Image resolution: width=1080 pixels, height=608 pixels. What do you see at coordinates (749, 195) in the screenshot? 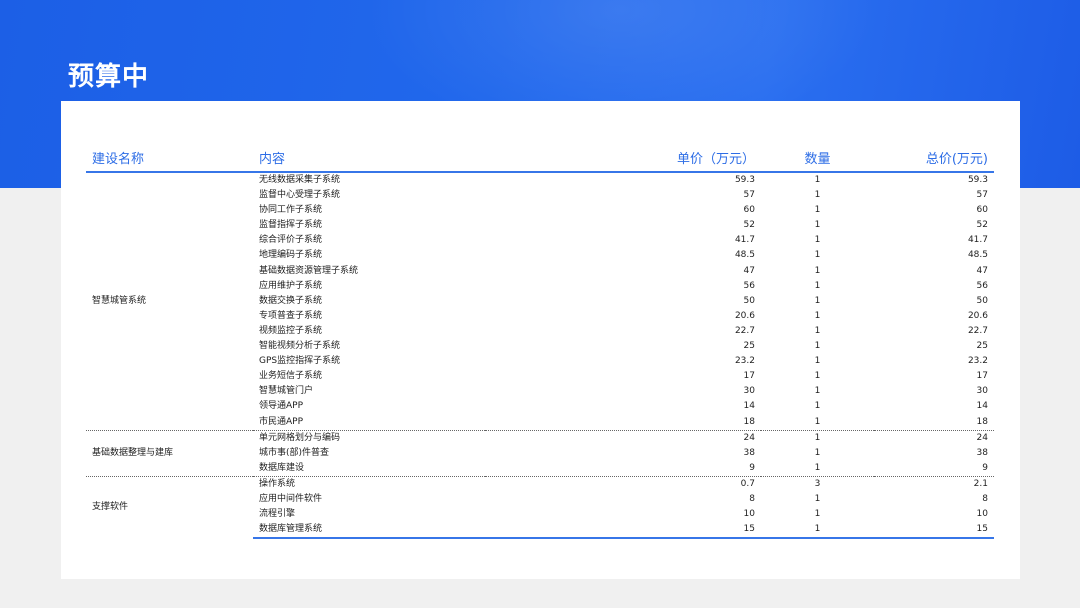
I see `unit-price-cell: 57` at bounding box center [749, 195].